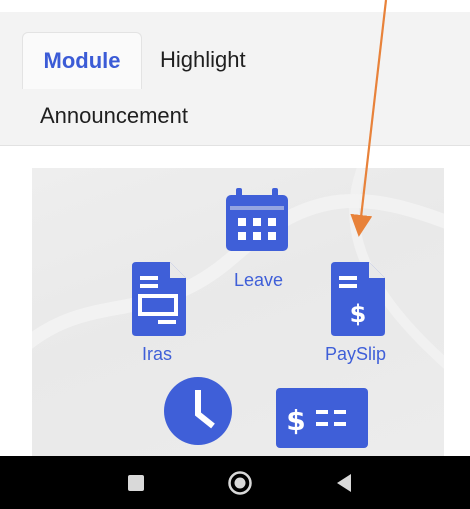  What do you see at coordinates (358, 299) in the screenshot?
I see `payslip-document-icon: $` at bounding box center [358, 299].